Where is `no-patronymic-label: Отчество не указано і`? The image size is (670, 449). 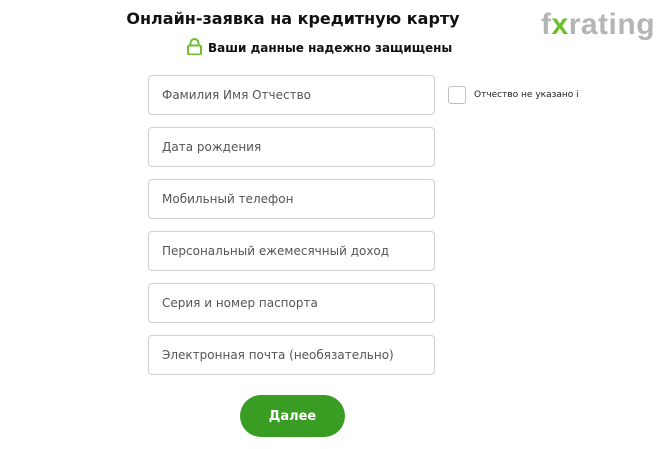
no-patronymic-label: Отчество не указано і is located at coordinates (526, 95).